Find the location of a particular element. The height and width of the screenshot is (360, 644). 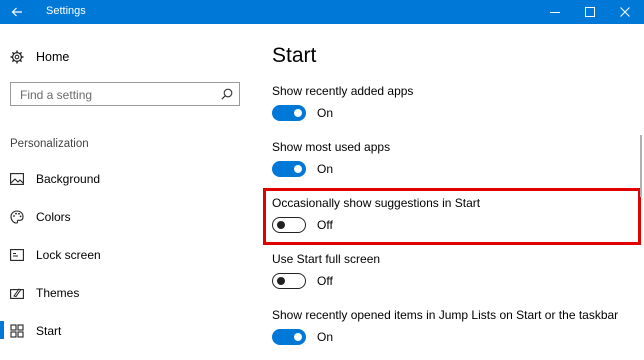

setting-recently-added-apps: Show recently added apps On is located at coordinates (457, 102).